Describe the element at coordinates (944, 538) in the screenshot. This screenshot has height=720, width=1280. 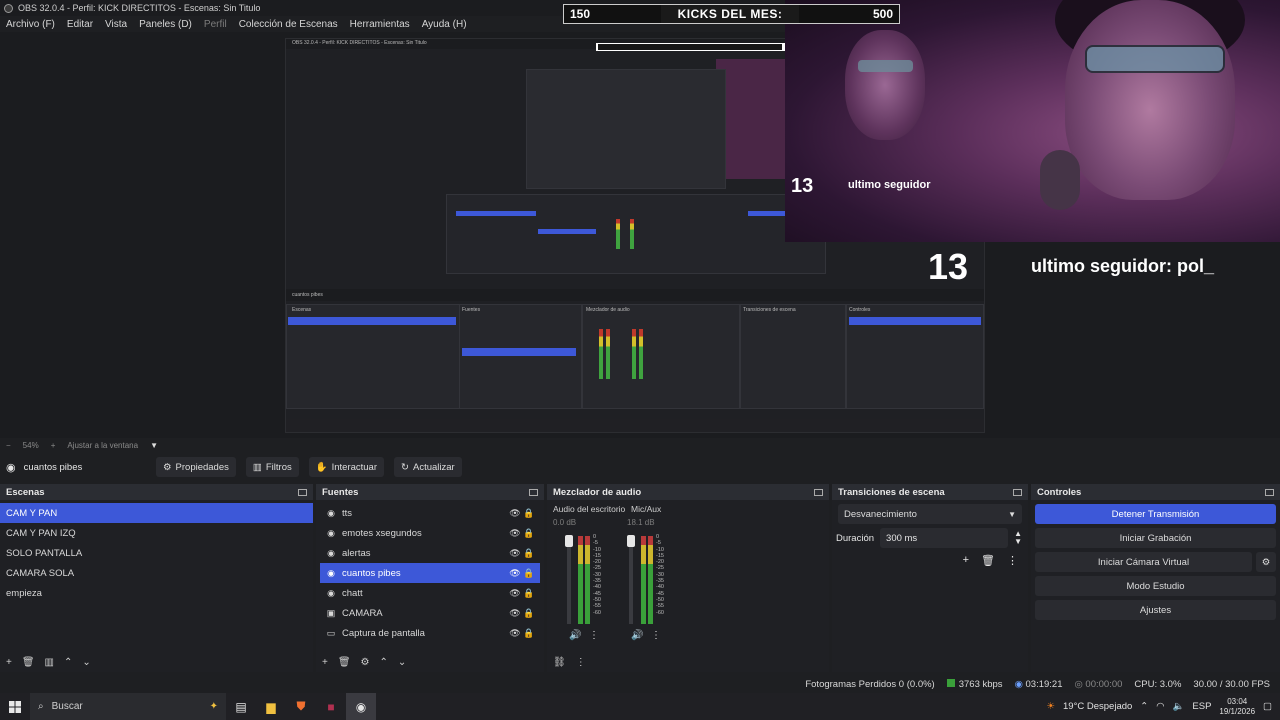
I see `duration-input: 300 ms` at that location.